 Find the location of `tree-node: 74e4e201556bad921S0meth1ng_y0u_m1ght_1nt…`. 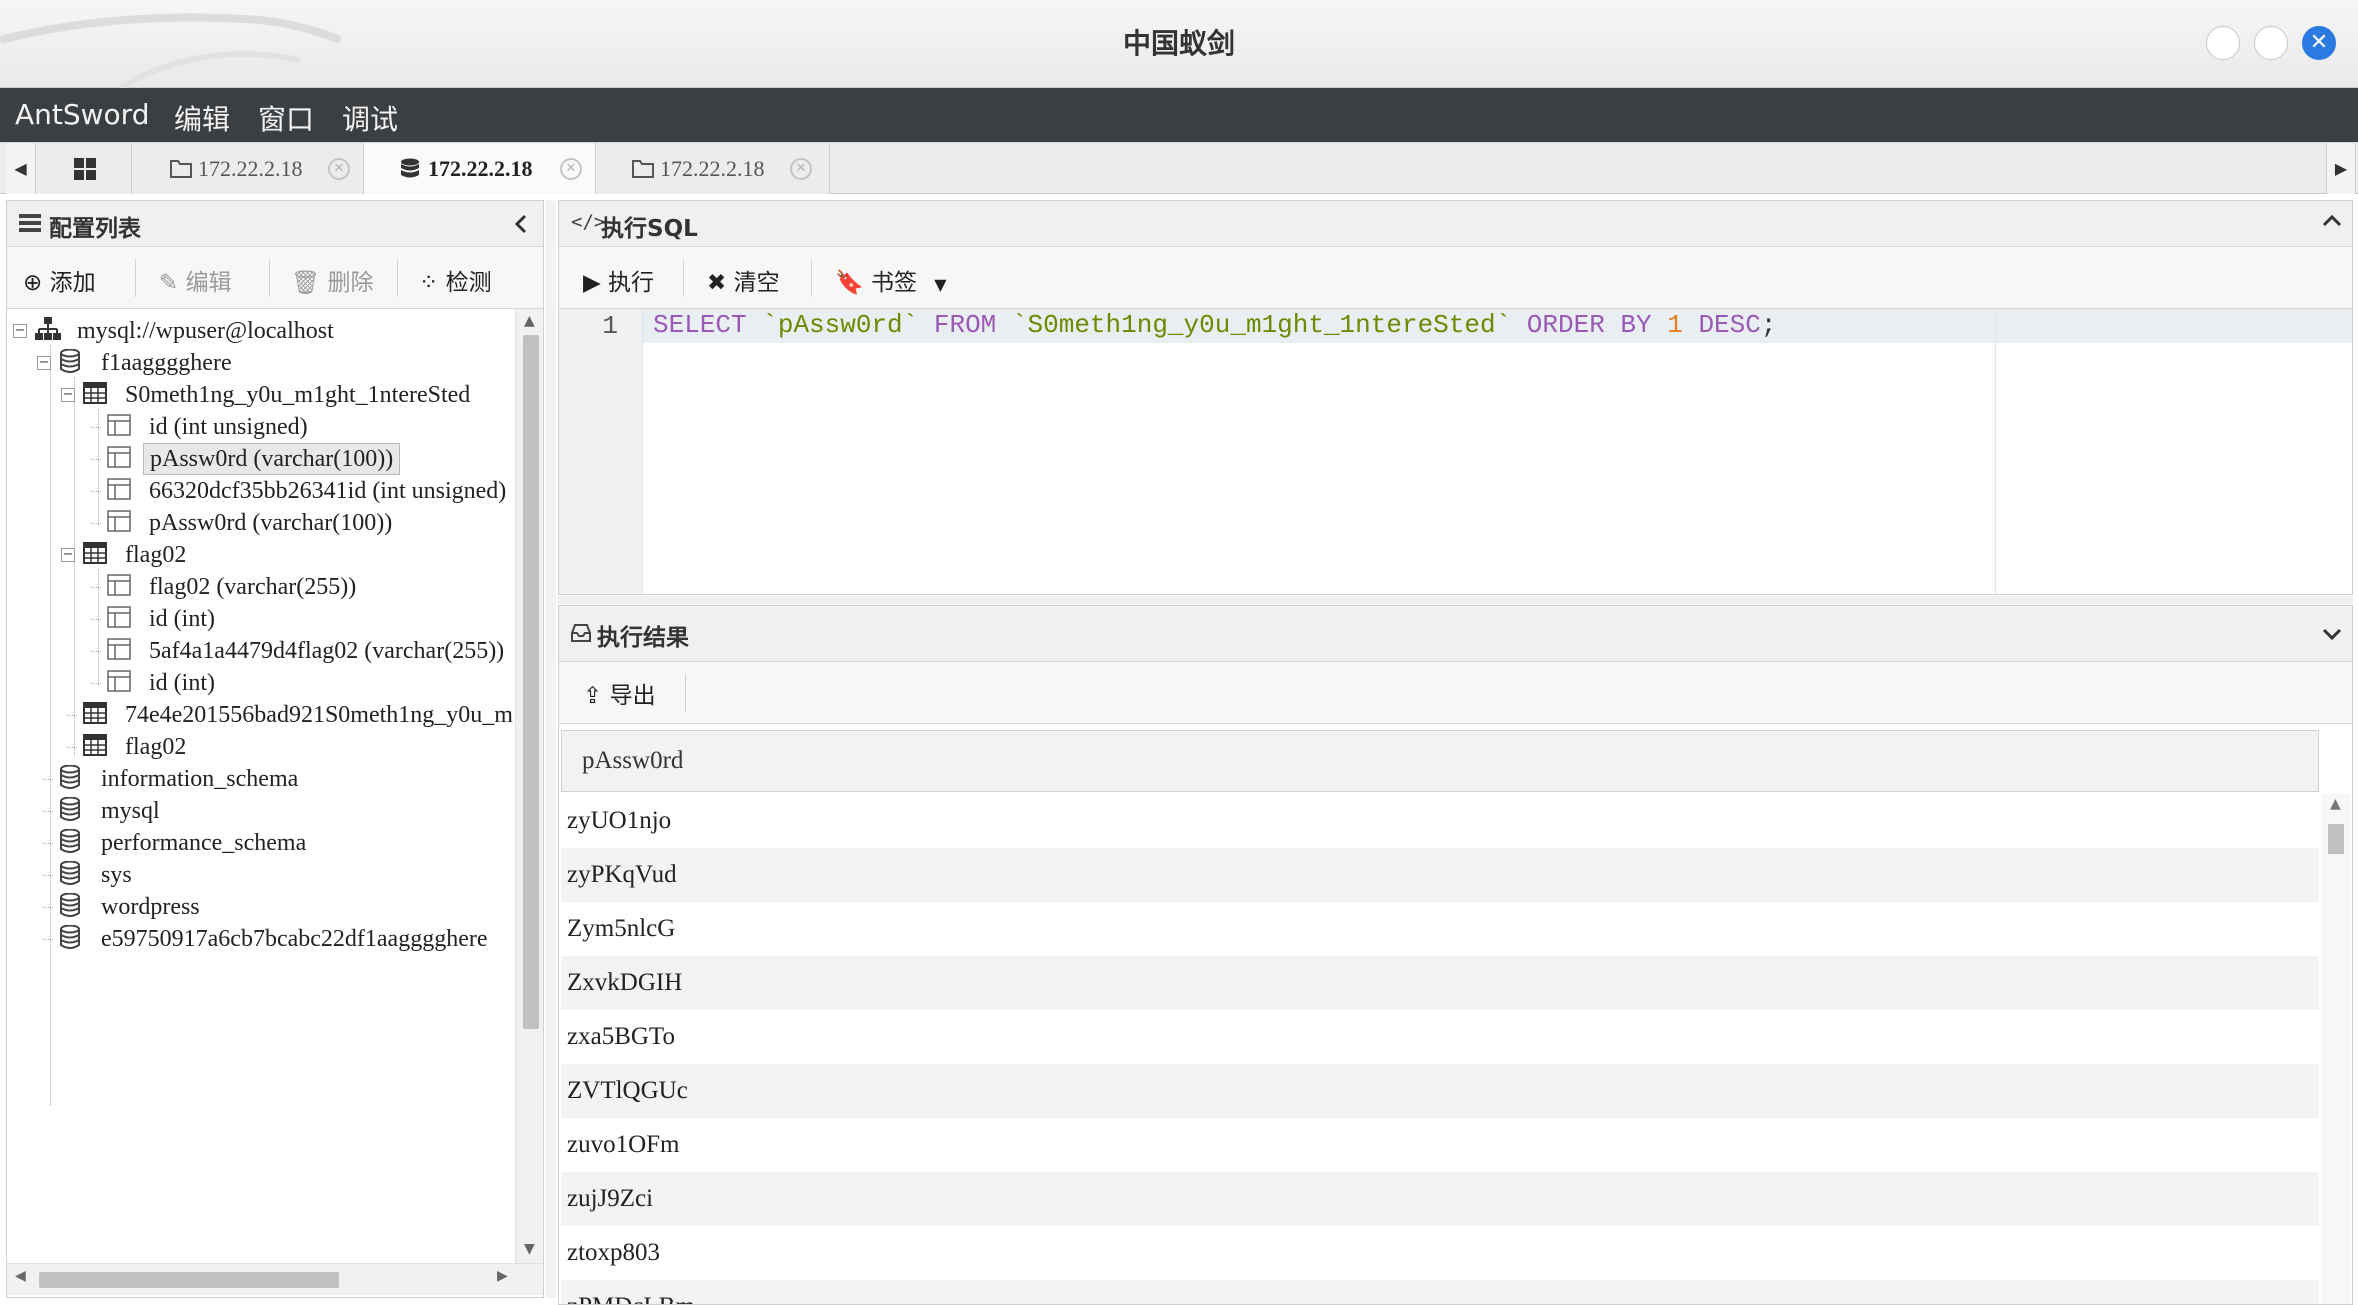

tree-node: 74e4e201556bad921S0meth1ng_y0u_m1ght_1nt… is located at coordinates (261, 715).